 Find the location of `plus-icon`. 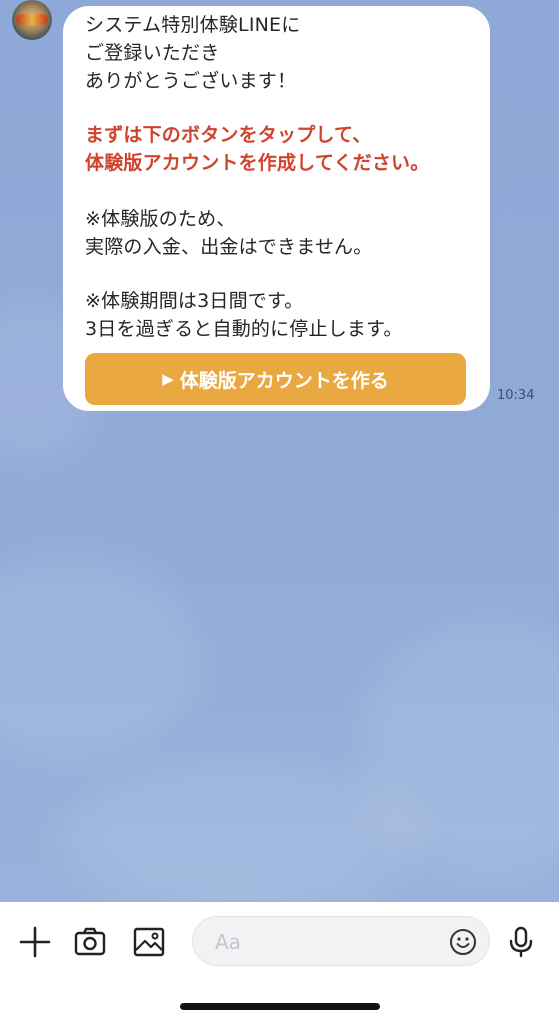

plus-icon is located at coordinates (35, 942).